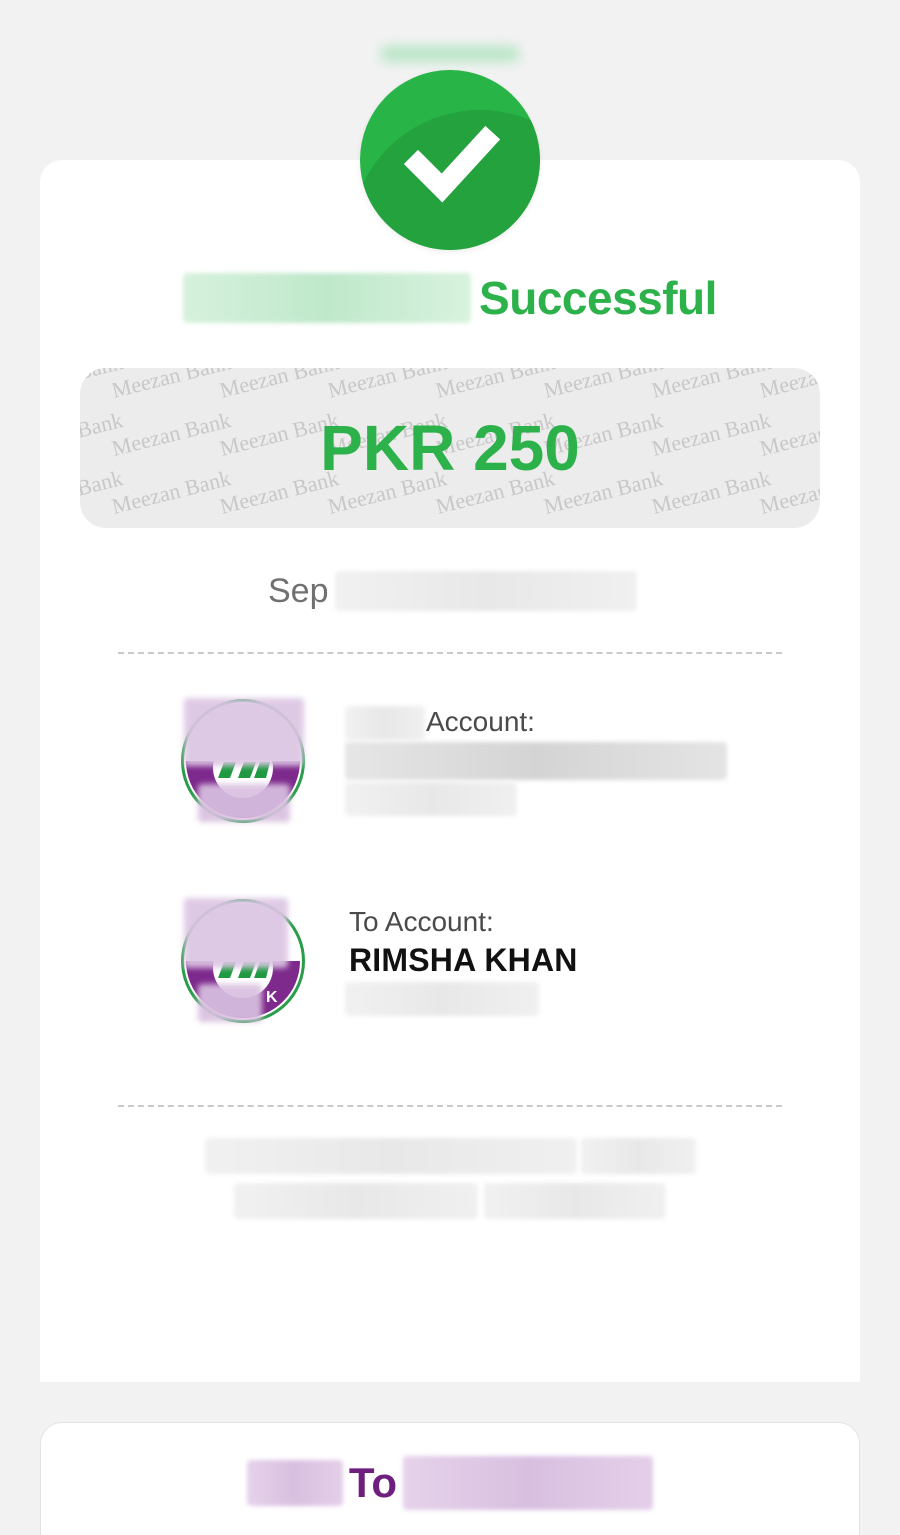 Image resolution: width=900 pixels, height=1535 pixels. Describe the element at coordinates (575, 1201) in the screenshot. I see `redacted-reference-line-2b` at that location.